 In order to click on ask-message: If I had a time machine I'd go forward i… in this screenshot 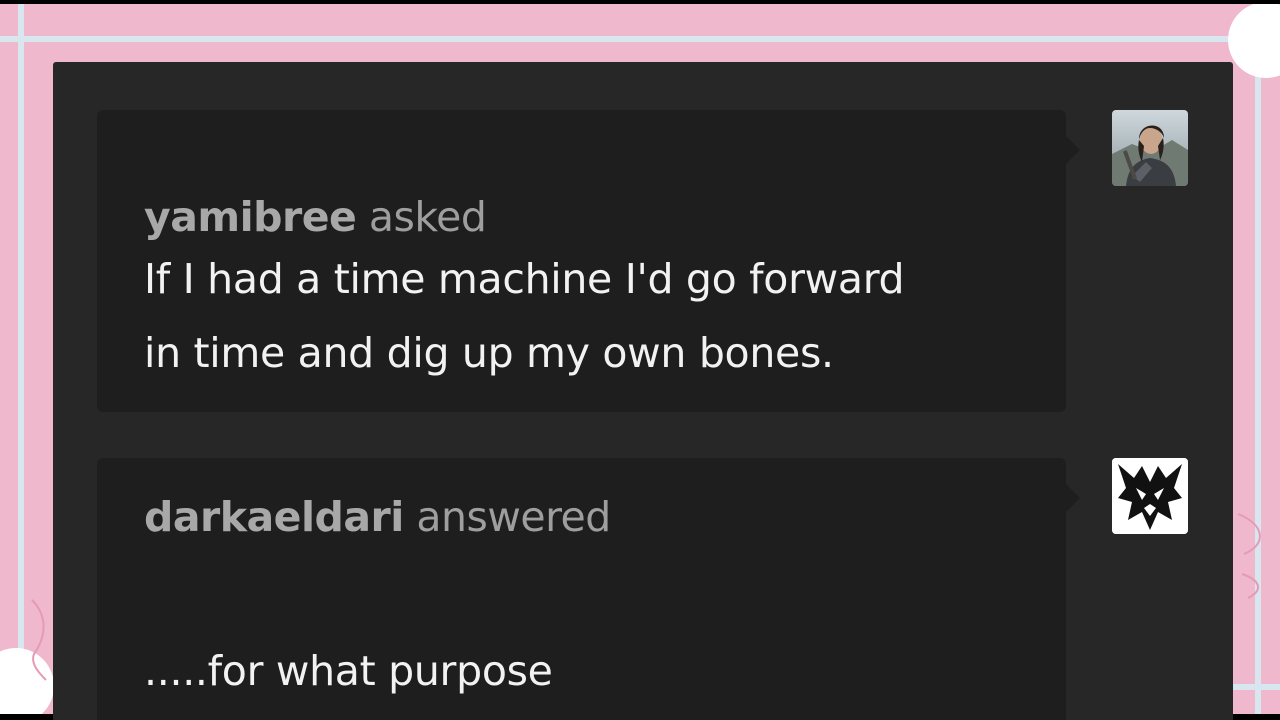, I will do `click(524, 316)`.